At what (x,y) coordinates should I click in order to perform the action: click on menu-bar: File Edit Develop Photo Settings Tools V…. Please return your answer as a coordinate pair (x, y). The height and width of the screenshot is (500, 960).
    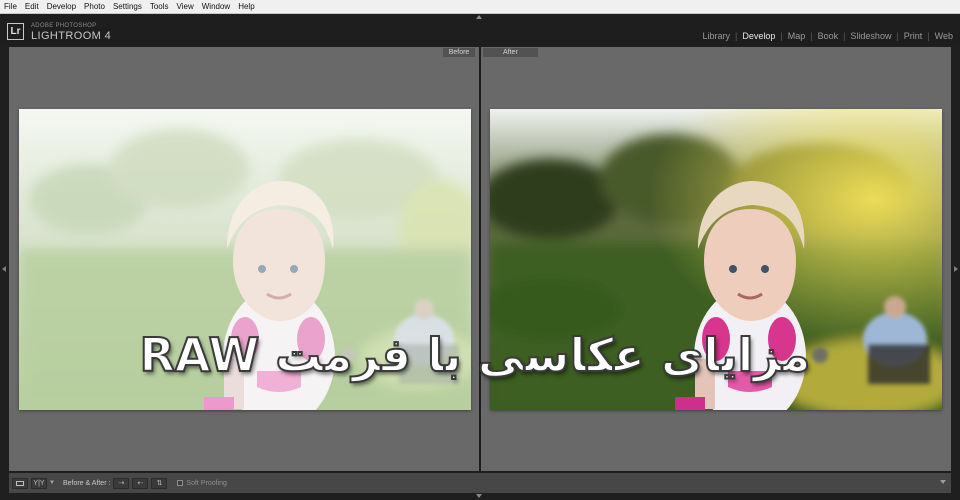
    Looking at the image, I should click on (480, 7).